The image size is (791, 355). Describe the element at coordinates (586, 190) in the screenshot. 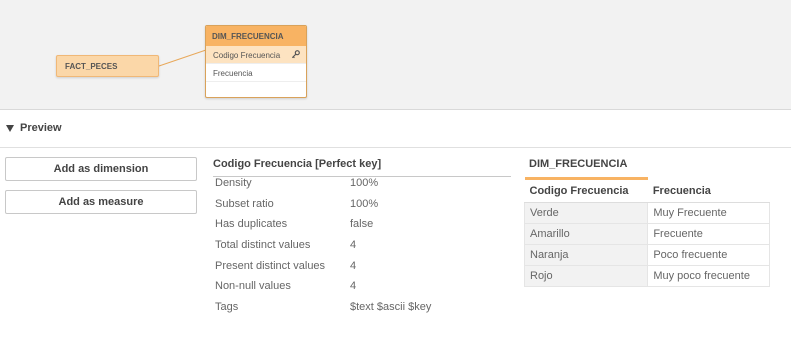

I see `column-header-codigo-frecuencia: Codigo Frecuencia` at that location.